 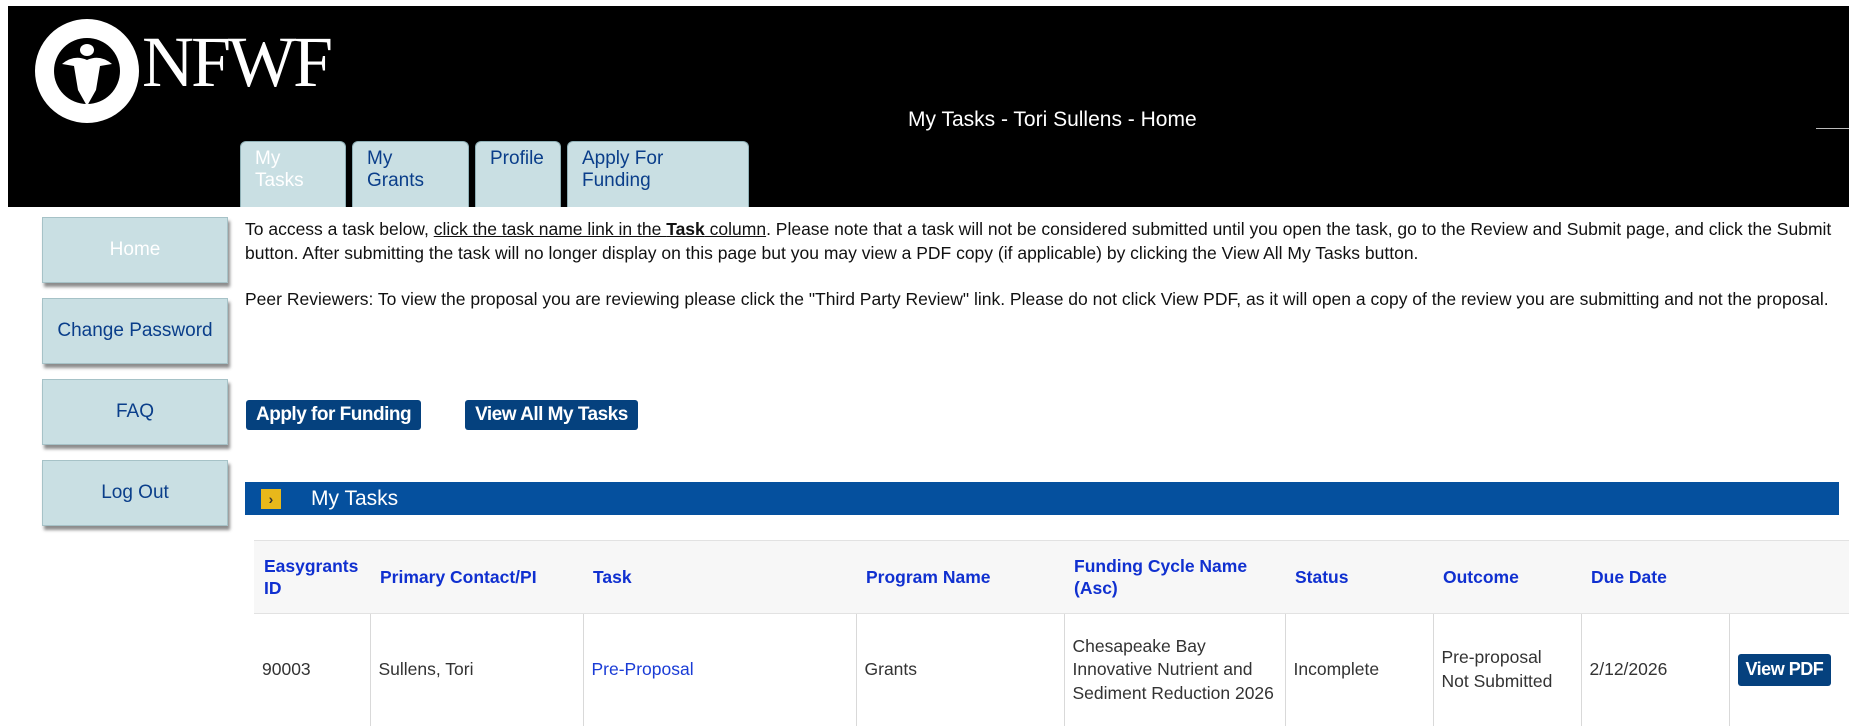 I want to click on col-actions, so click(x=1789, y=577).